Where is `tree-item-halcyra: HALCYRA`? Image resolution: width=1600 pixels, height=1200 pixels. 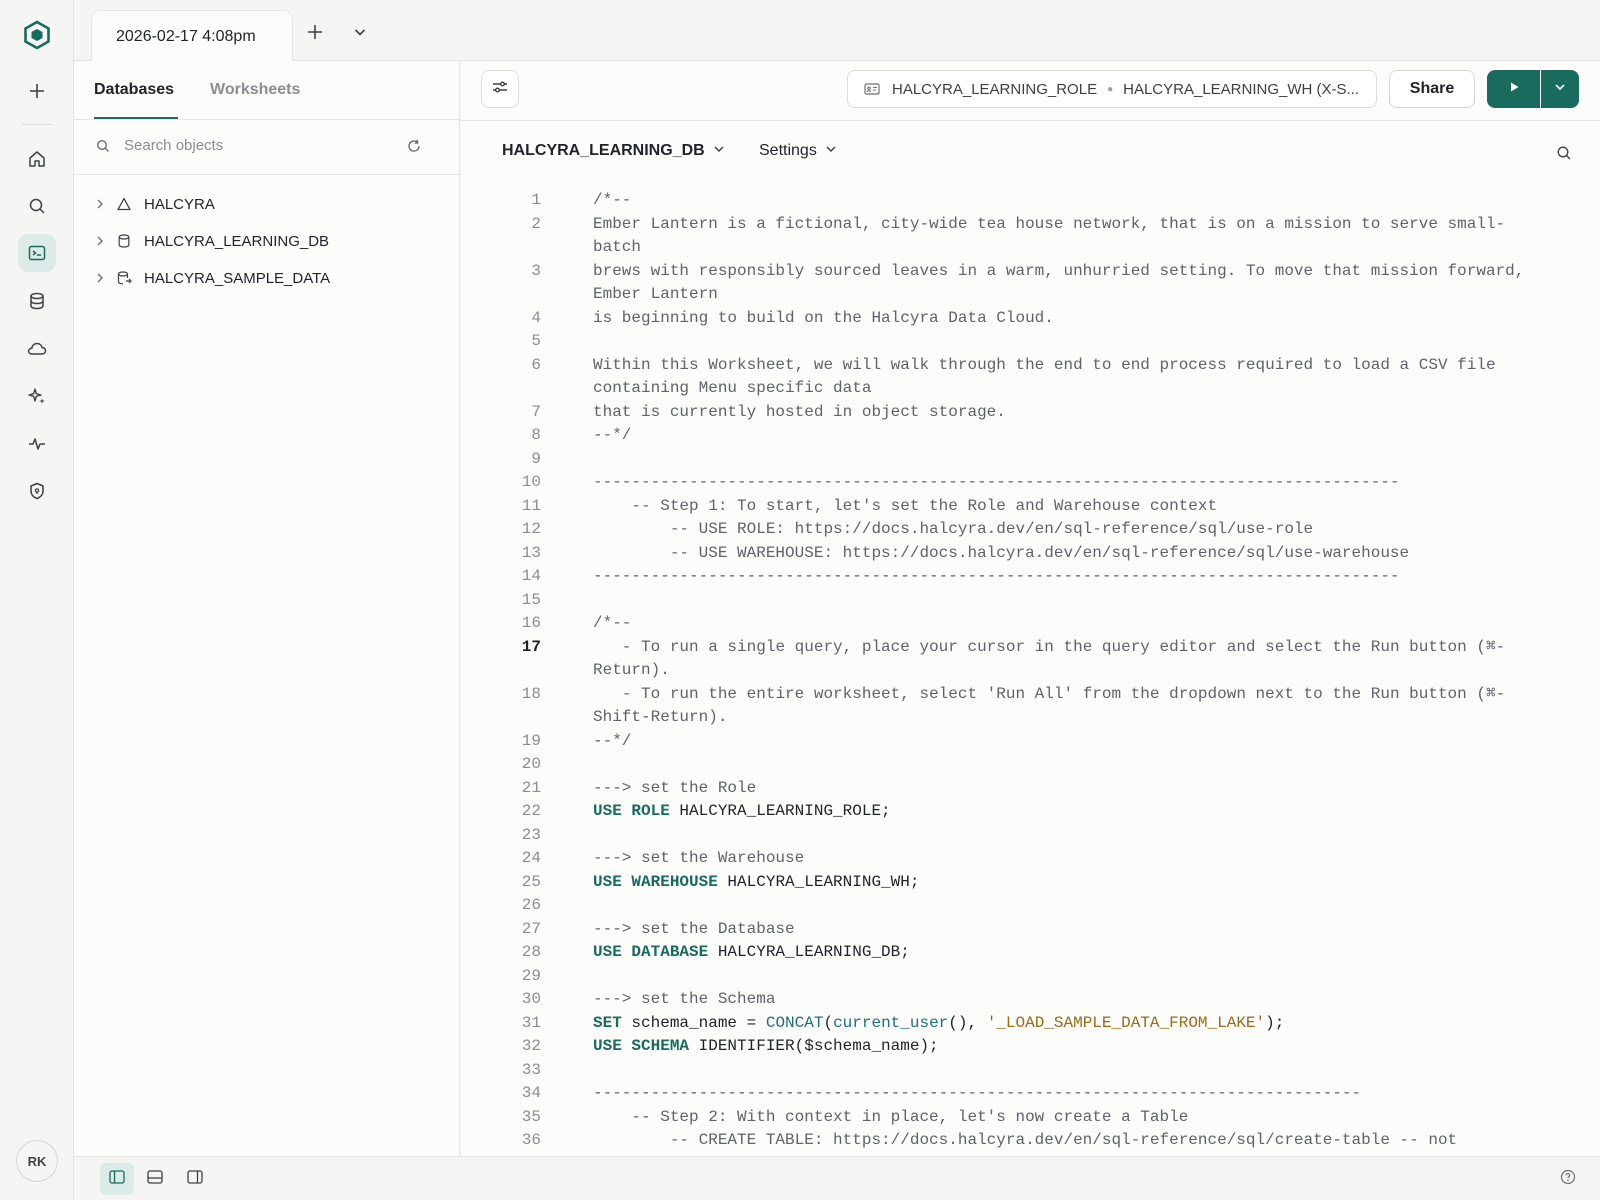 tree-item-halcyra: HALCYRA is located at coordinates (267, 204).